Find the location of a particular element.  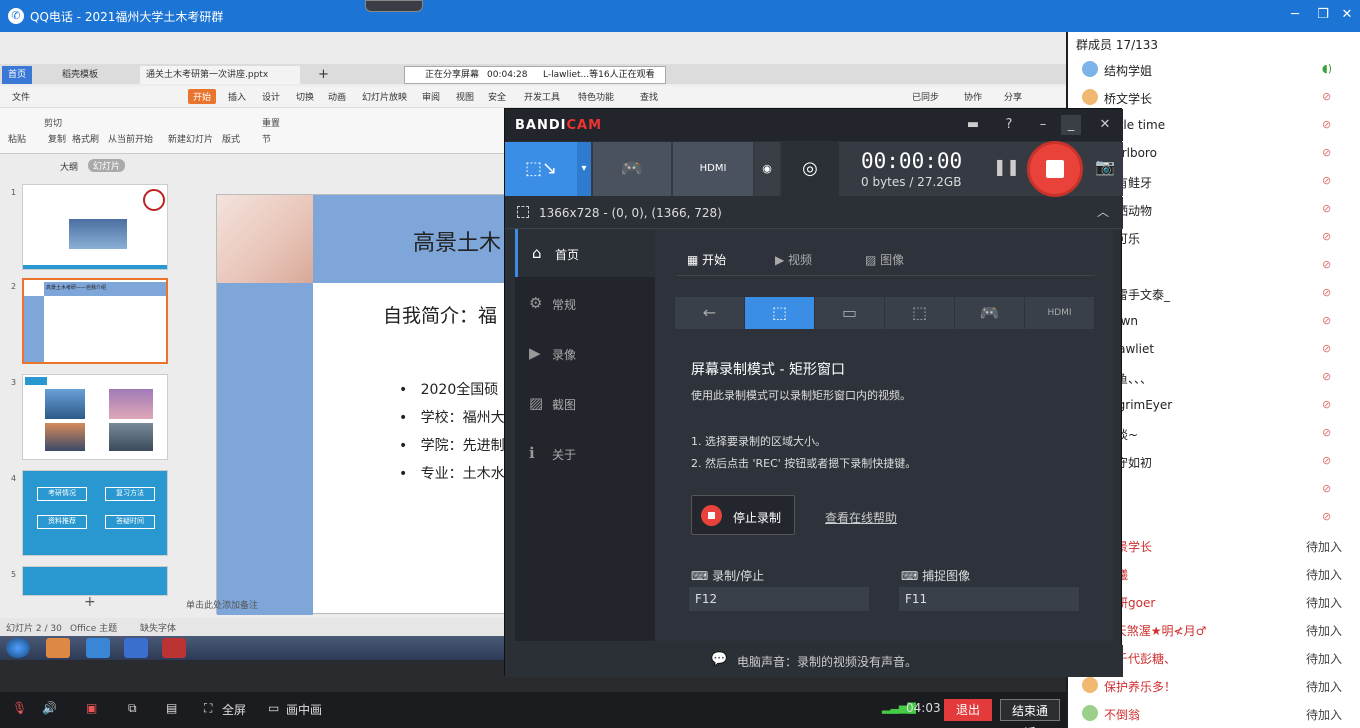

start-button-icon is located at coordinates (18, 648).